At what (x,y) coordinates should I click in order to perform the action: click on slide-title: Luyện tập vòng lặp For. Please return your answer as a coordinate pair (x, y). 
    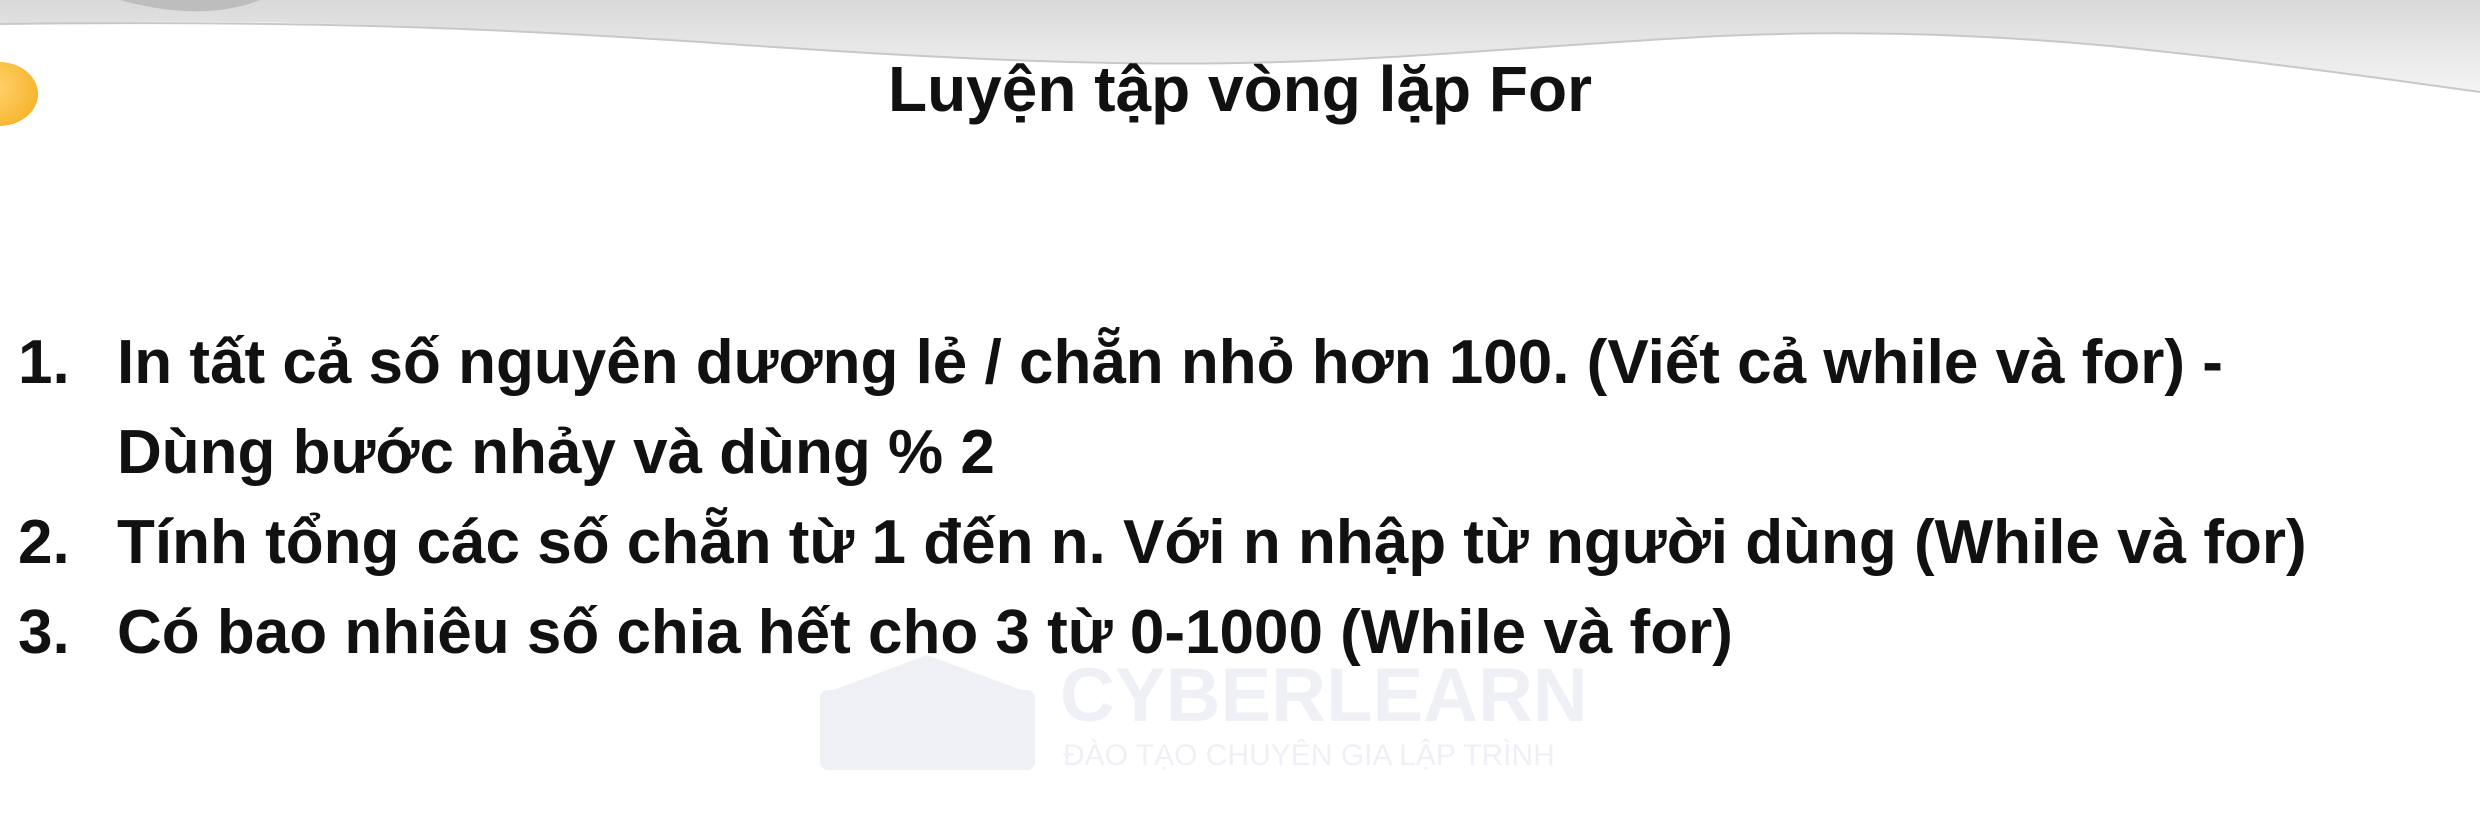
    Looking at the image, I should click on (1240, 89).